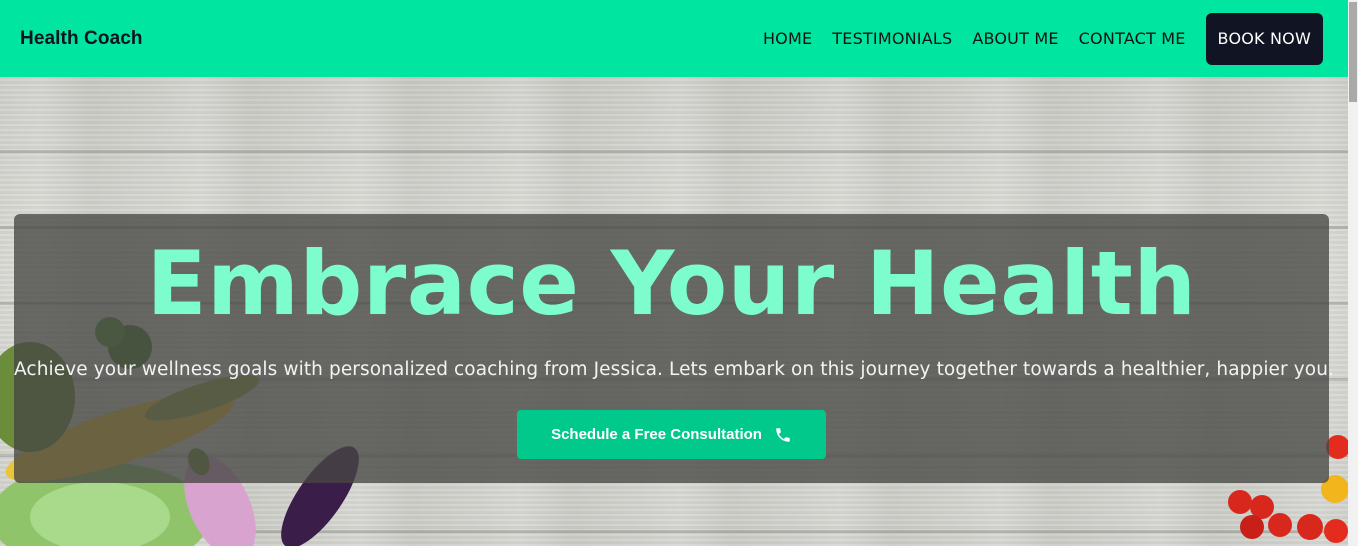 The height and width of the screenshot is (546, 1358). Describe the element at coordinates (1132, 38) in the screenshot. I see `nav-link-contact-me: CONTACT ME` at that location.